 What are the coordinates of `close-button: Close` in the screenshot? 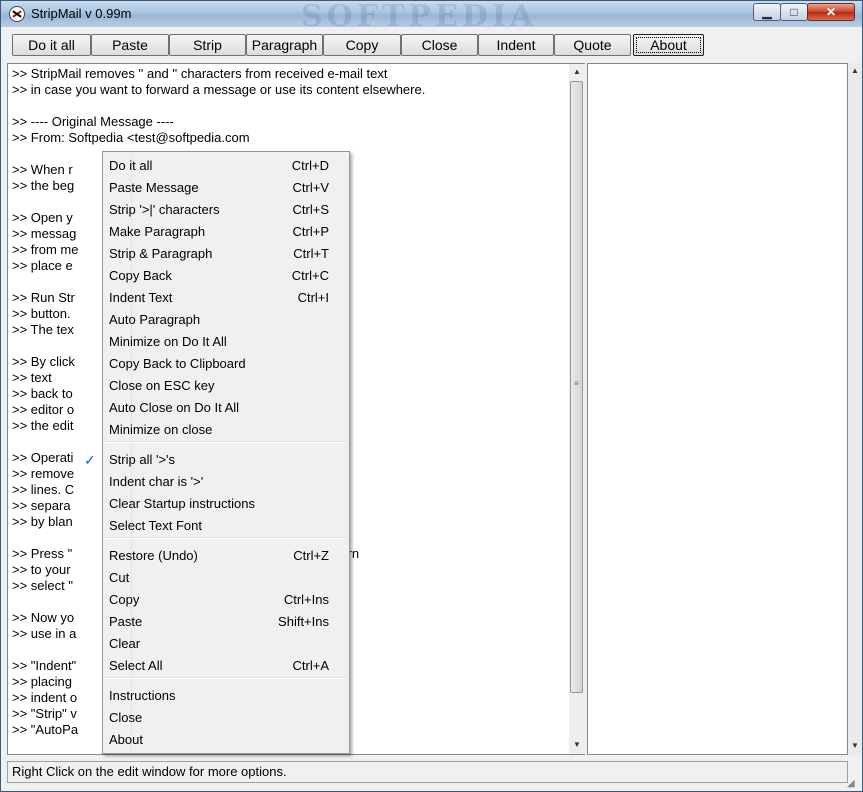 It's located at (439, 45).